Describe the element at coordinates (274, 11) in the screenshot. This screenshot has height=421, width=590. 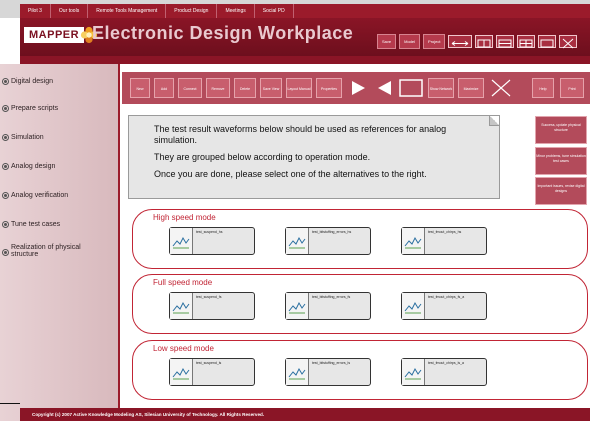
I see `top-tab-social-pd: Social PD` at that location.